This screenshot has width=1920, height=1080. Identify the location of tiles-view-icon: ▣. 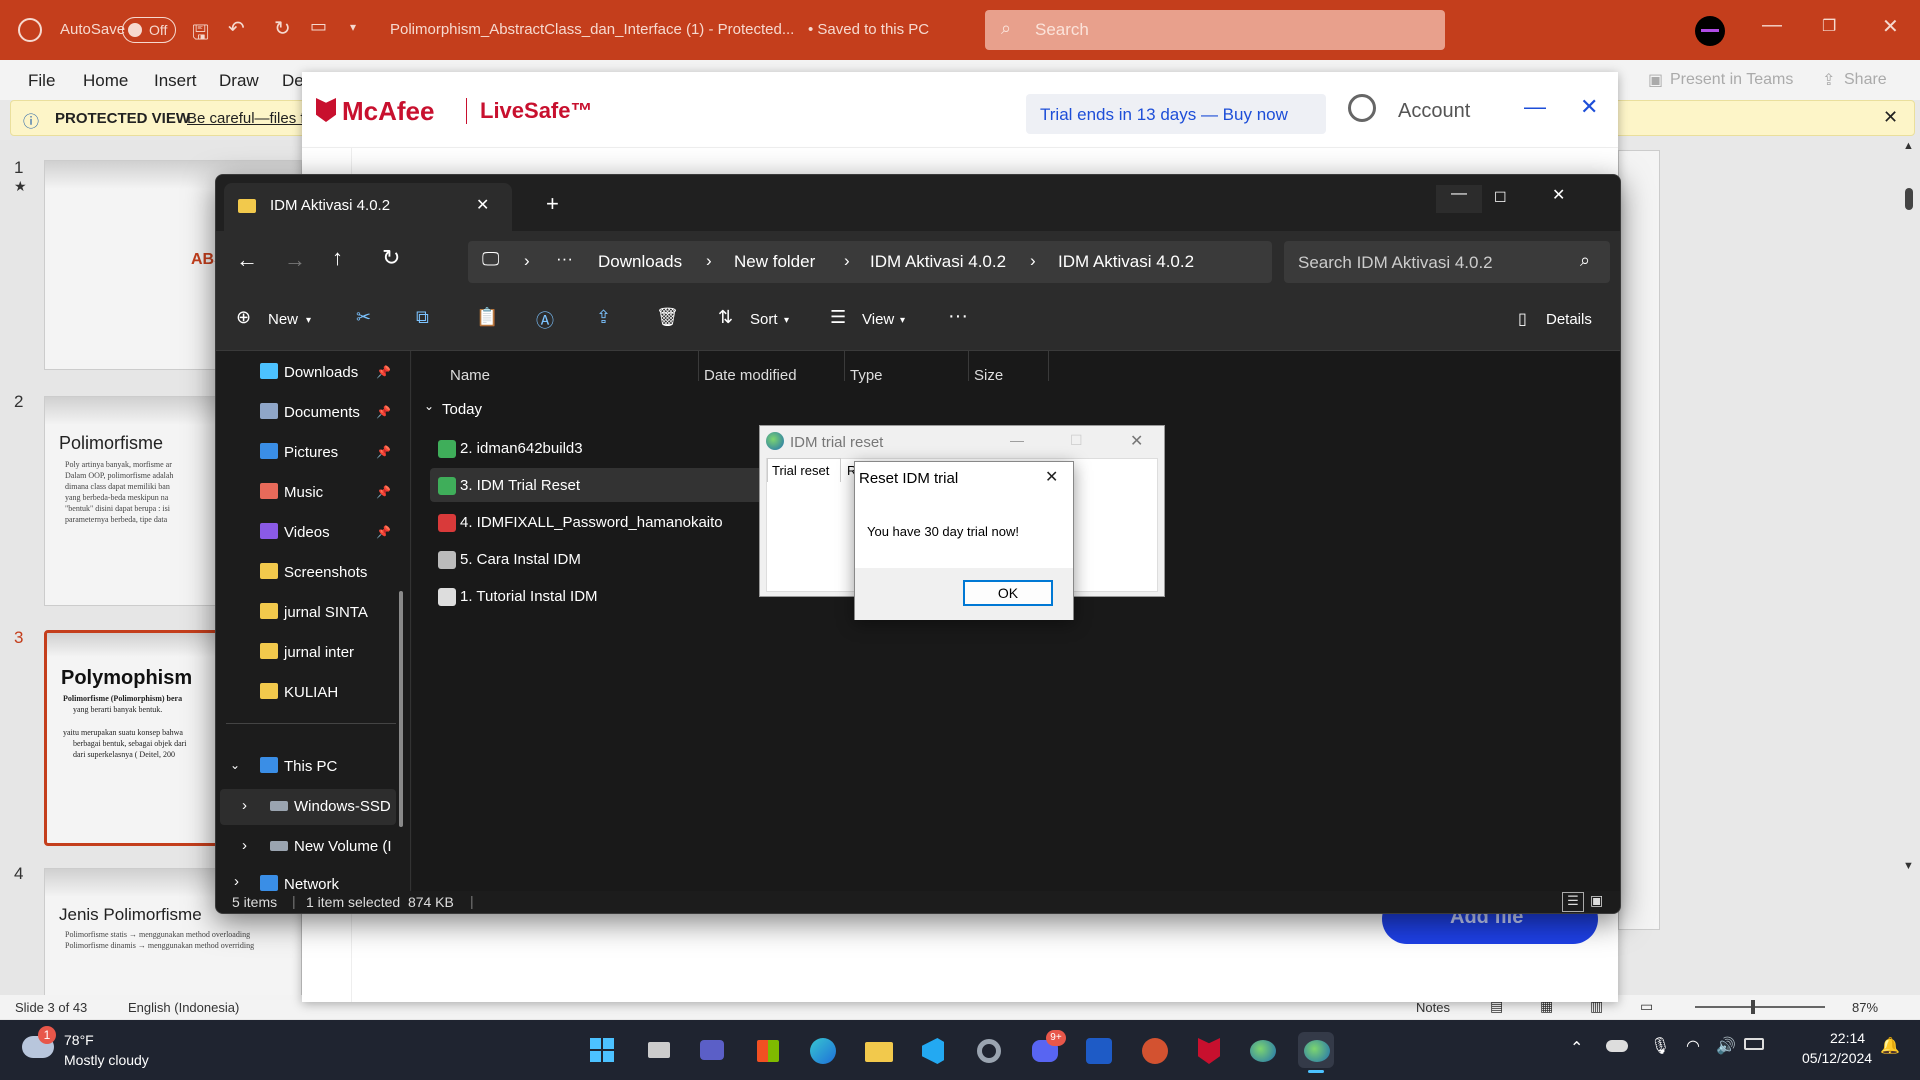
(1596, 900).